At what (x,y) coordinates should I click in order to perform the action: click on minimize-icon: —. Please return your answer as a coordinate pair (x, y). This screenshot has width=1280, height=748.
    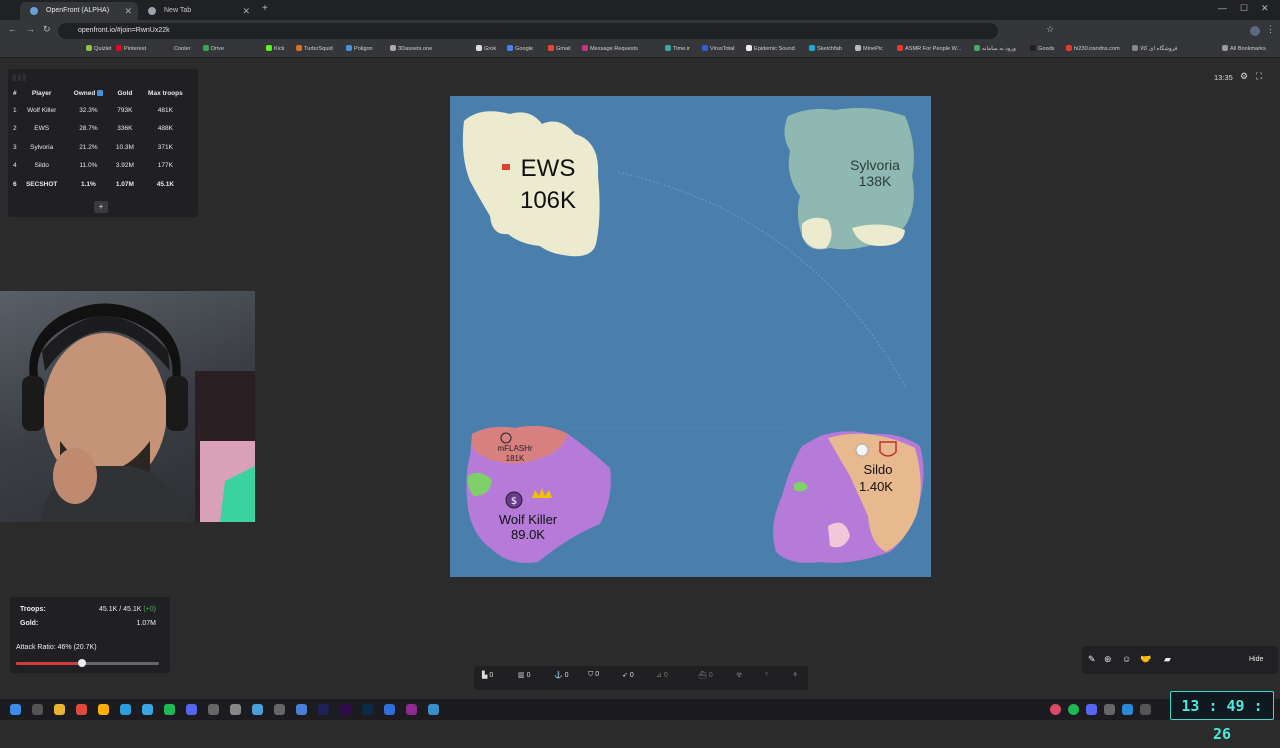
    Looking at the image, I should click on (1222, 8).